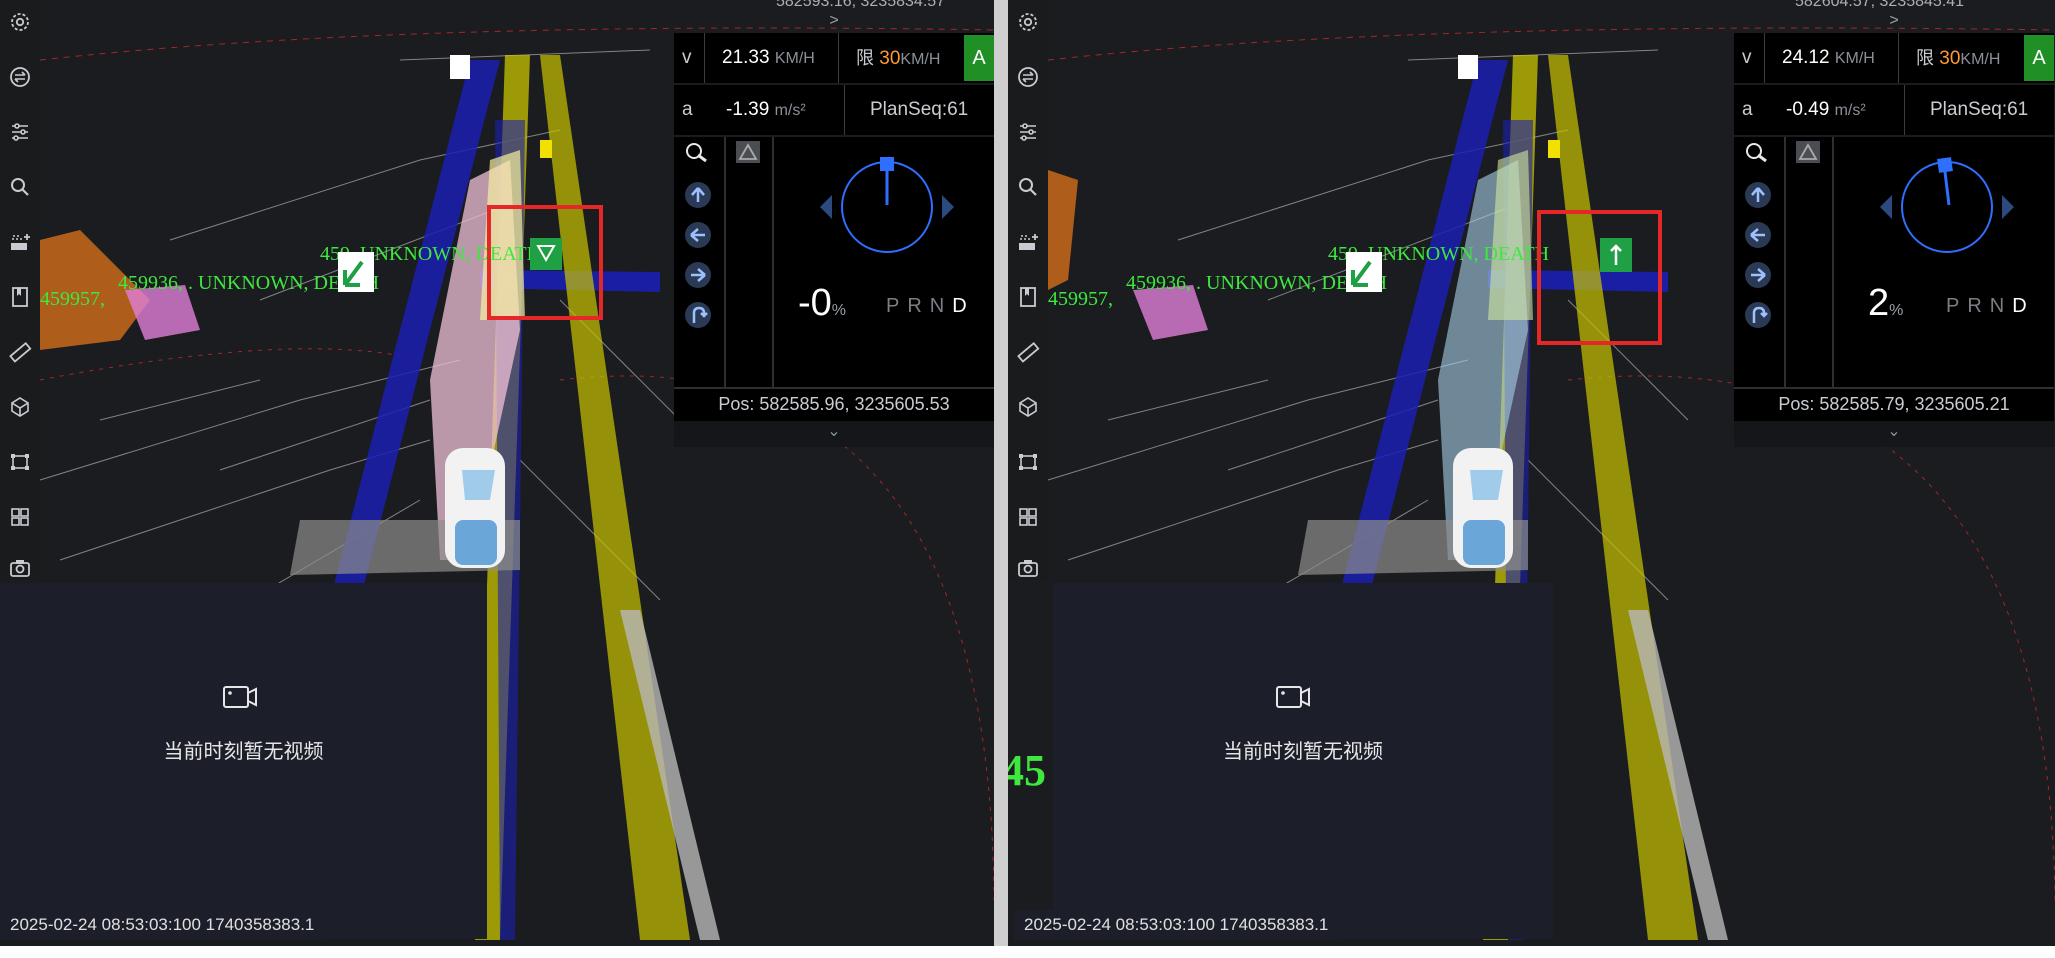  Describe the element at coordinates (1894, 262) in the screenshot. I see `control-panel: 2% PRND` at that location.